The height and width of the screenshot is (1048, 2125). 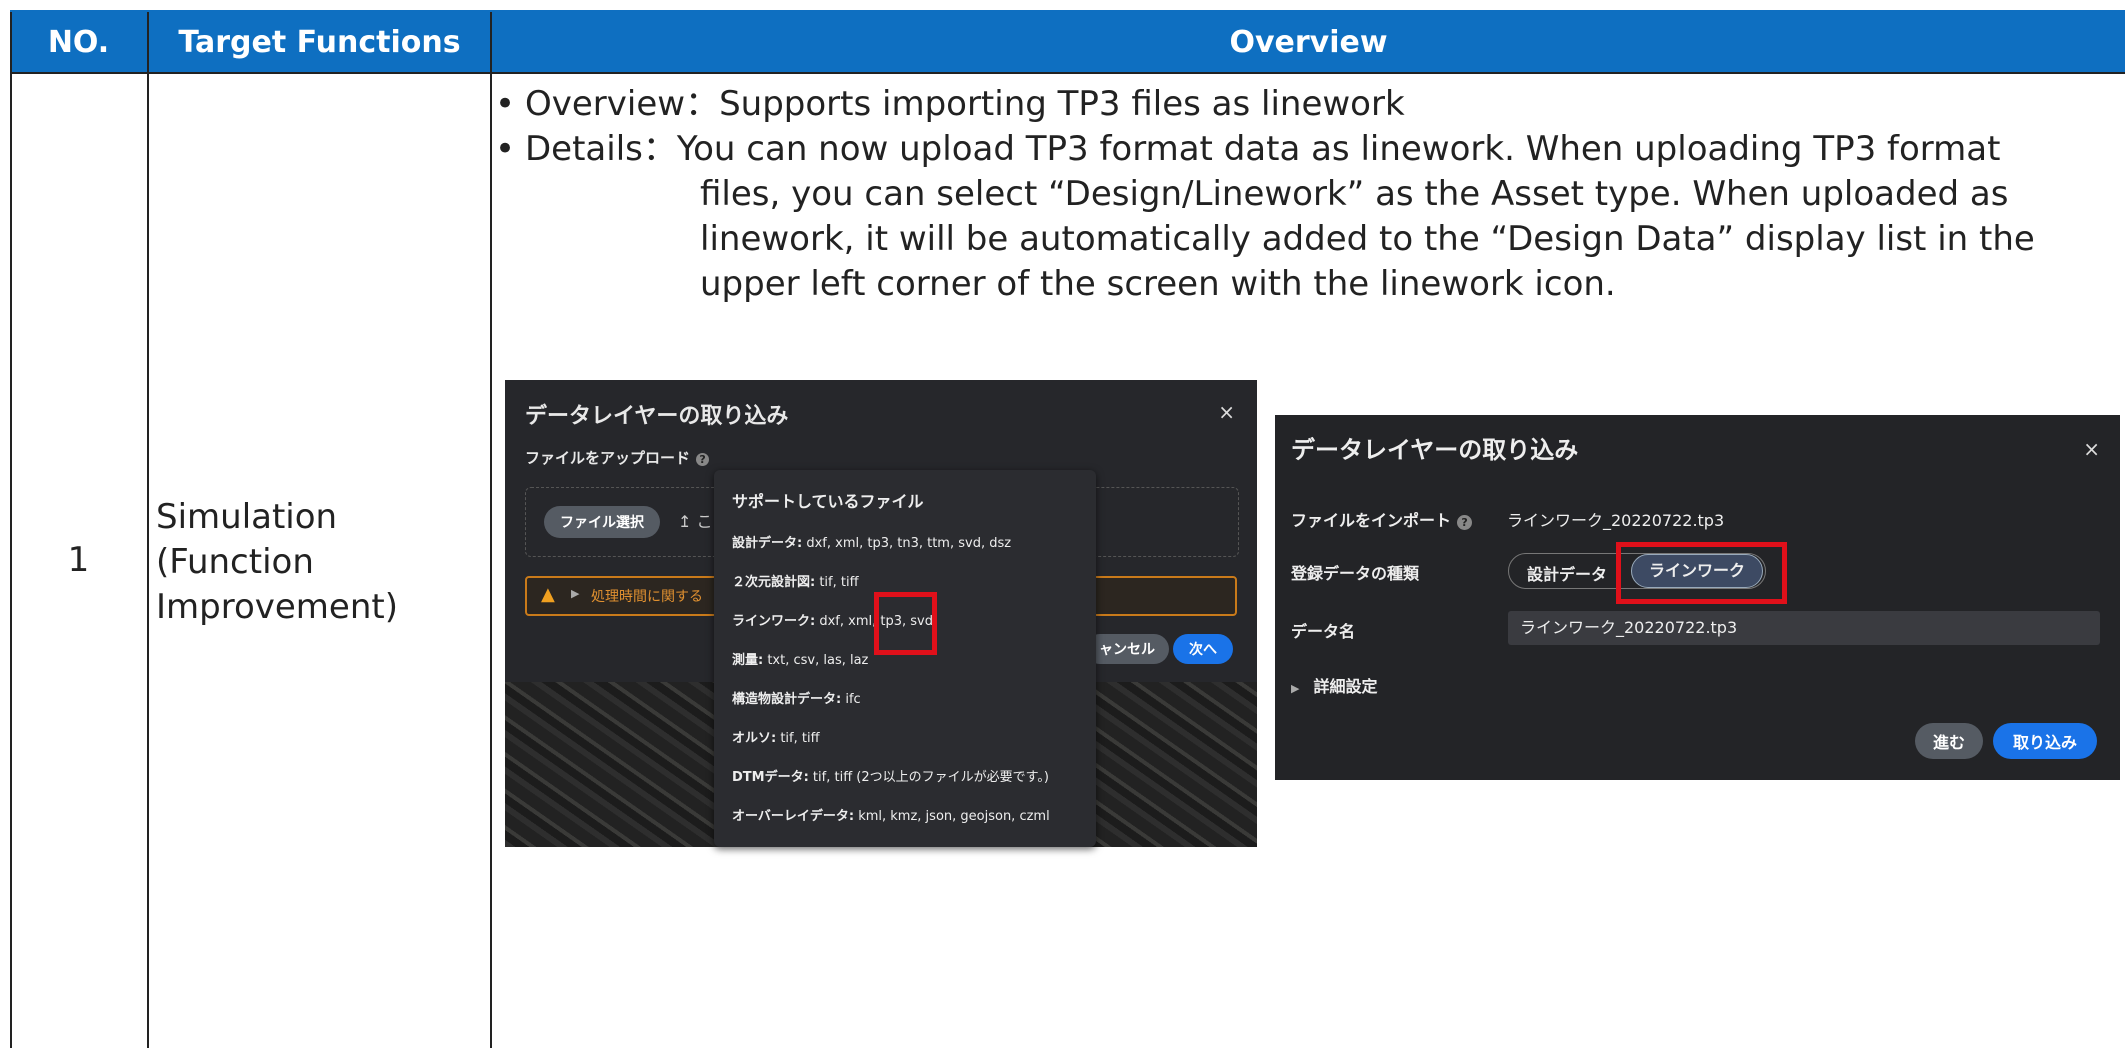 What do you see at coordinates (1371, 520) in the screenshot?
I see `import-file-label-text: ファイルをインポート` at bounding box center [1371, 520].